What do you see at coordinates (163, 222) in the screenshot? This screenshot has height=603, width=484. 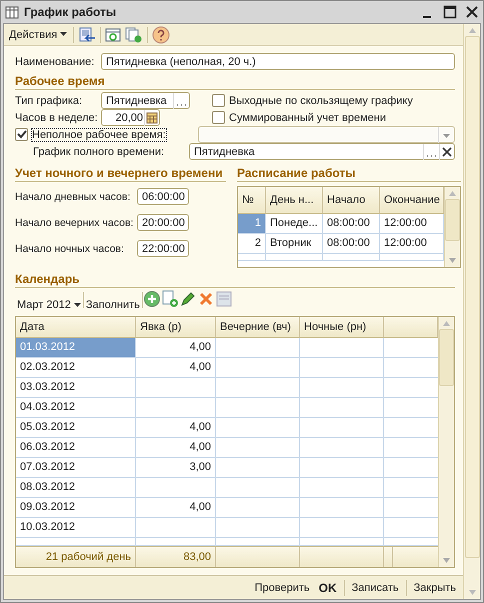 I see `time-field: 20:00:00` at bounding box center [163, 222].